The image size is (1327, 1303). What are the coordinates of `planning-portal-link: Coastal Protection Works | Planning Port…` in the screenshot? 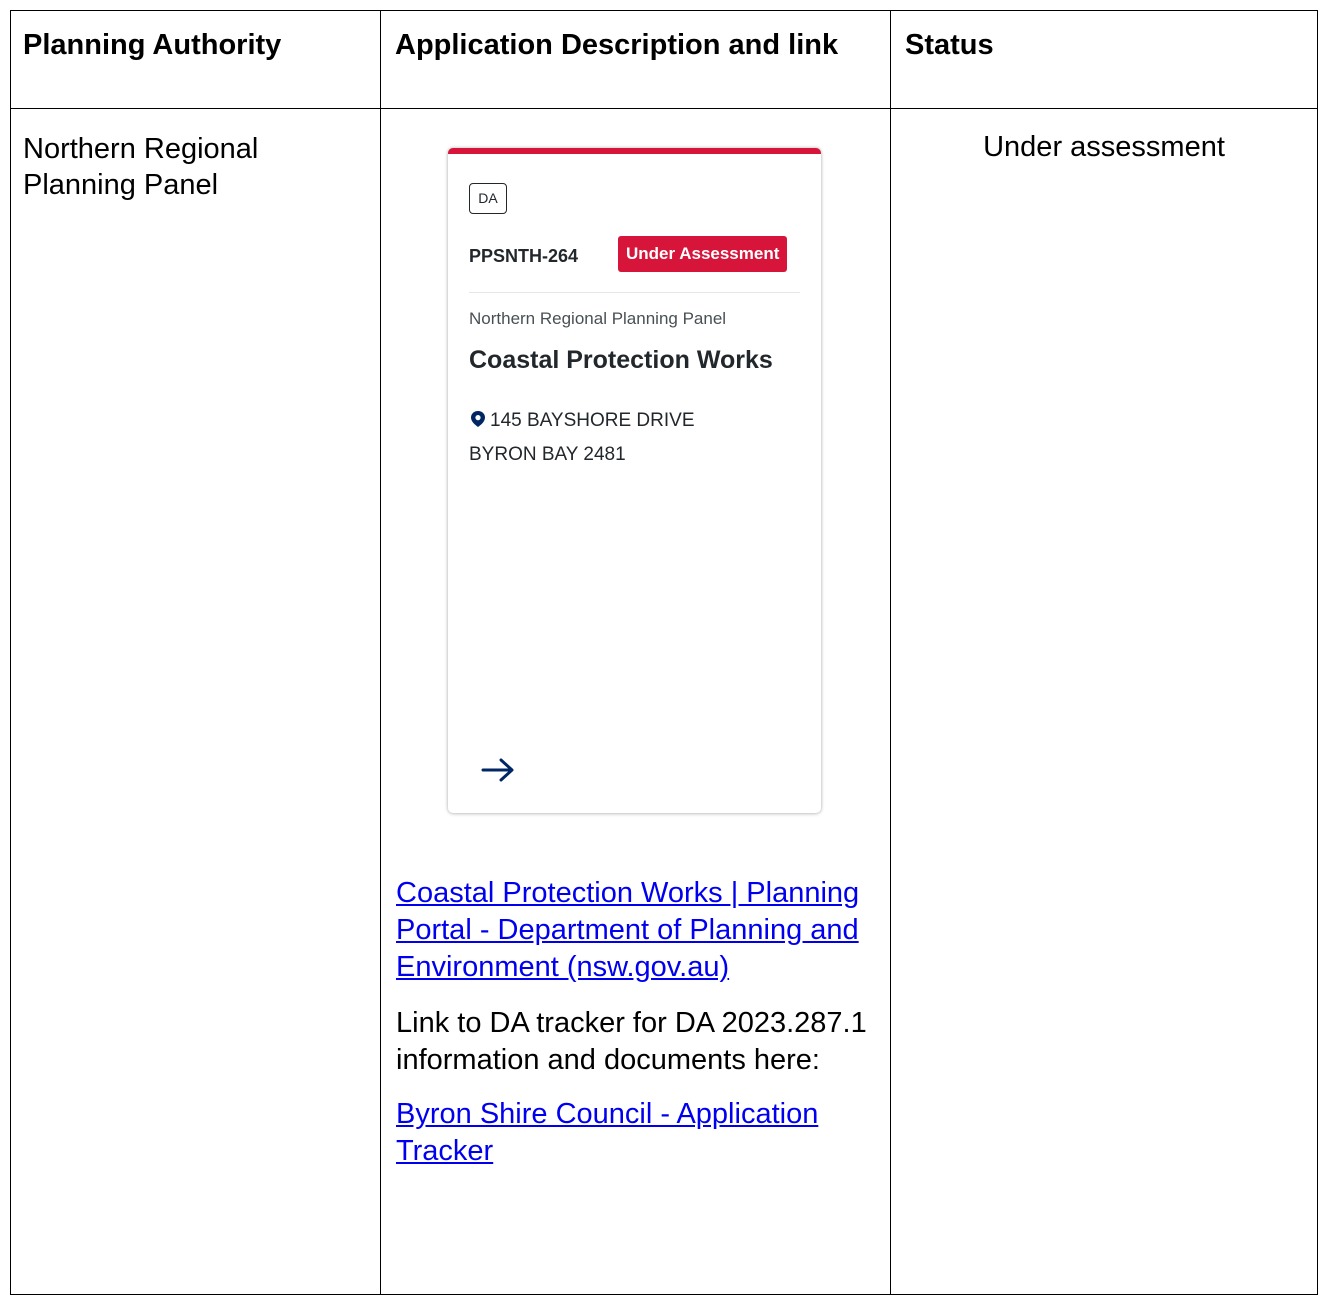 It's located at (636, 930).